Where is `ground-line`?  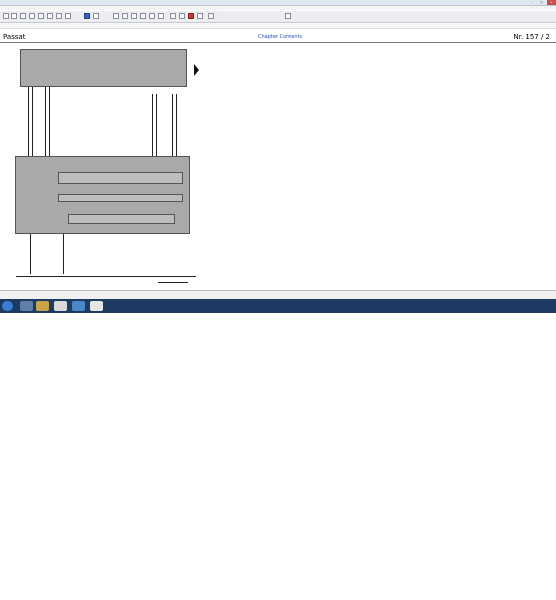
ground-line is located at coordinates (106, 276).